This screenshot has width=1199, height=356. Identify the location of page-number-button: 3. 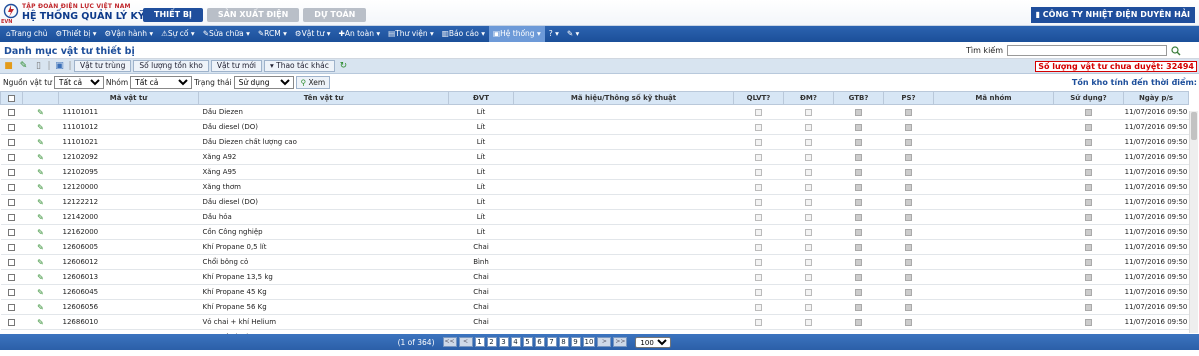
(503, 342).